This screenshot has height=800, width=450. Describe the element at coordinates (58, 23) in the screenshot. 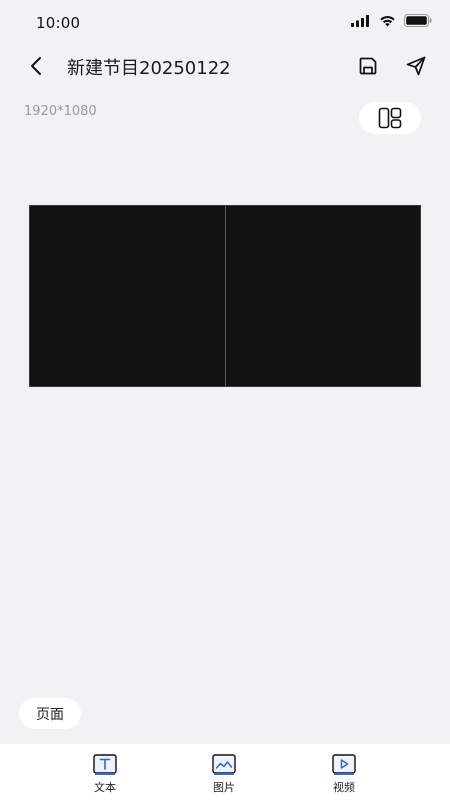

I see `status-time: 10:00` at that location.